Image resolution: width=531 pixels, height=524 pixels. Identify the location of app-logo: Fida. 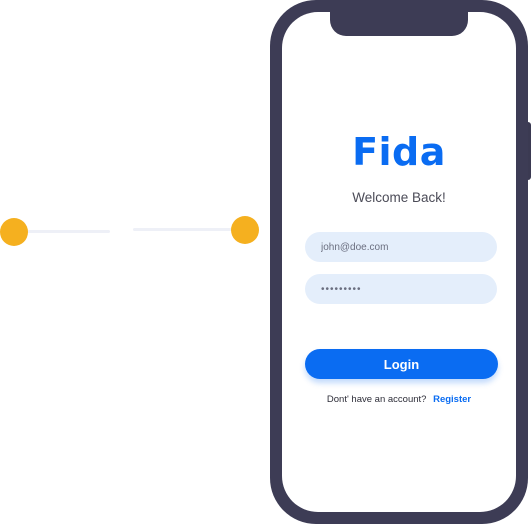
(399, 152).